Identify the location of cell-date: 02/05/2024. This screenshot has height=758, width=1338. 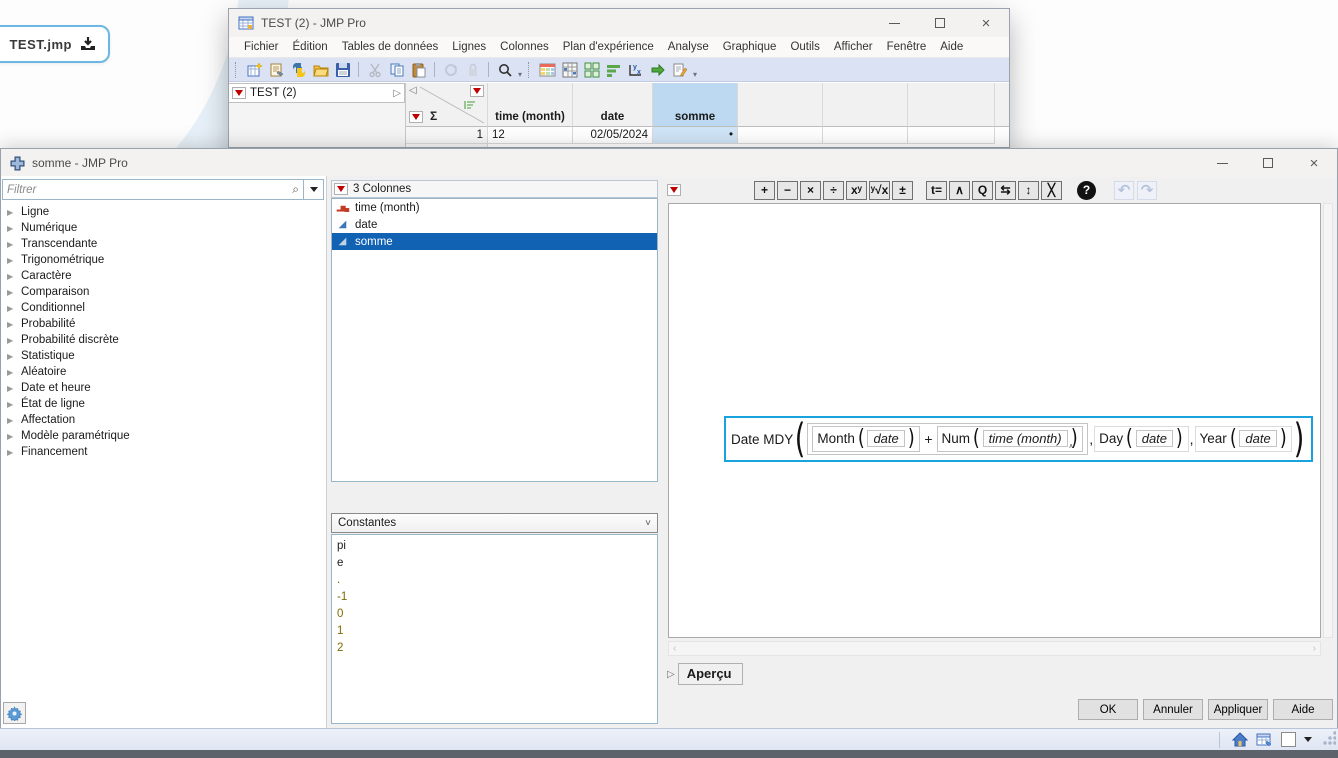
(613, 135).